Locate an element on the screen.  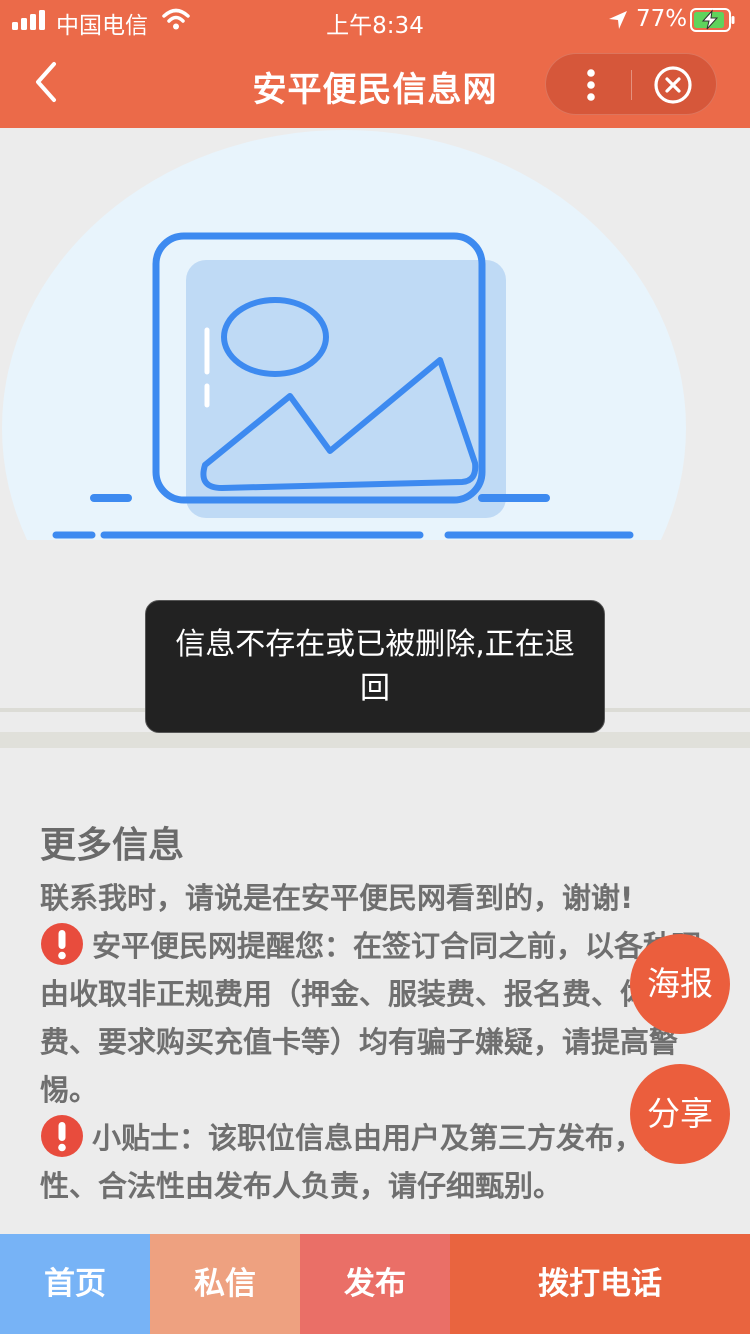
tip-text: 小贴士：该职位信息由用户及第三方发布，真实性、合法性由发布人负责，请仔细甄别。 is located at coordinates (371, 1162).